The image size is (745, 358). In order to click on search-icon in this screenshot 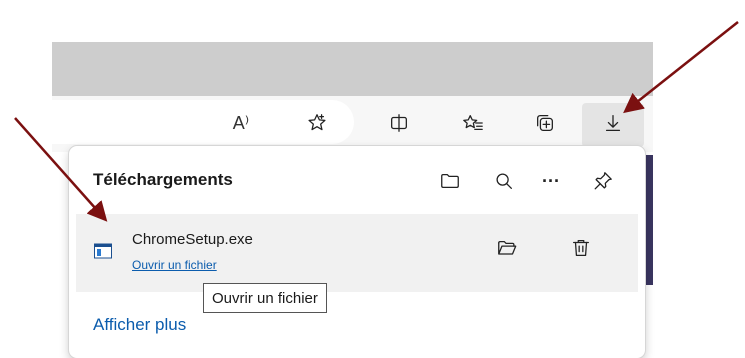, I will do `click(504, 181)`.